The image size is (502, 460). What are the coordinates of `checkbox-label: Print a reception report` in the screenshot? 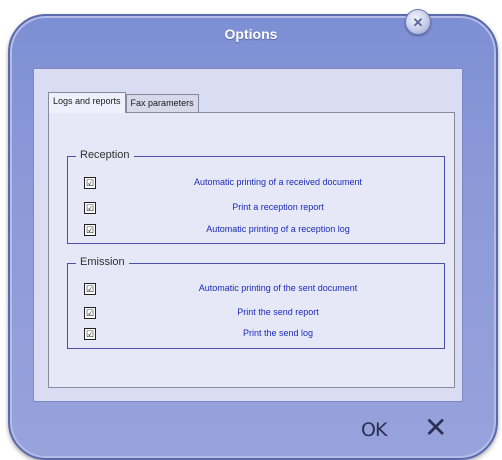 It's located at (278, 207).